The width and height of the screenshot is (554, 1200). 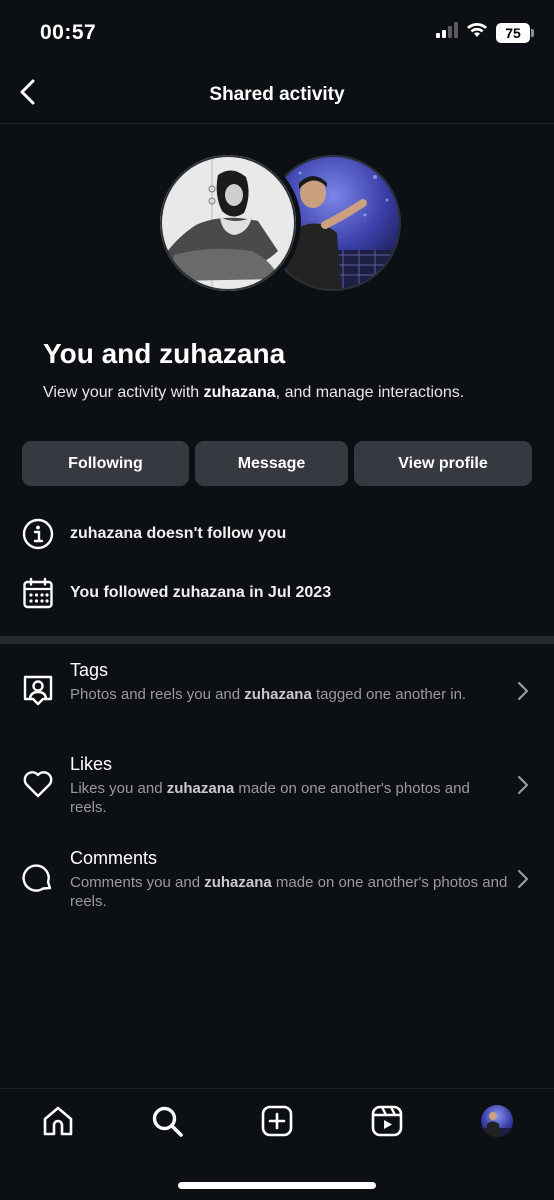 I want to click on profile-avatar, so click(x=497, y=1123).